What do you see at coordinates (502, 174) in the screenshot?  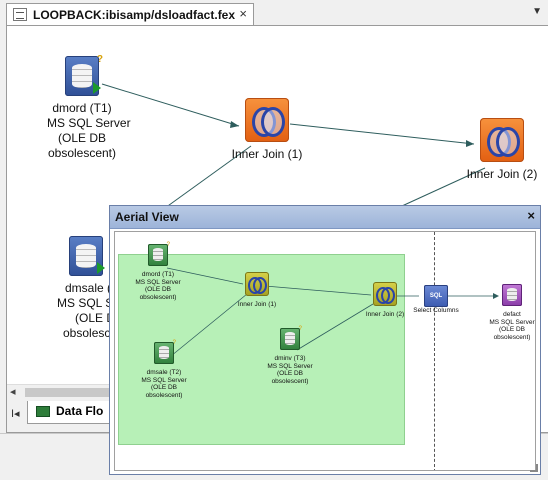 I see `node-label: Inner Join (2)` at bounding box center [502, 174].